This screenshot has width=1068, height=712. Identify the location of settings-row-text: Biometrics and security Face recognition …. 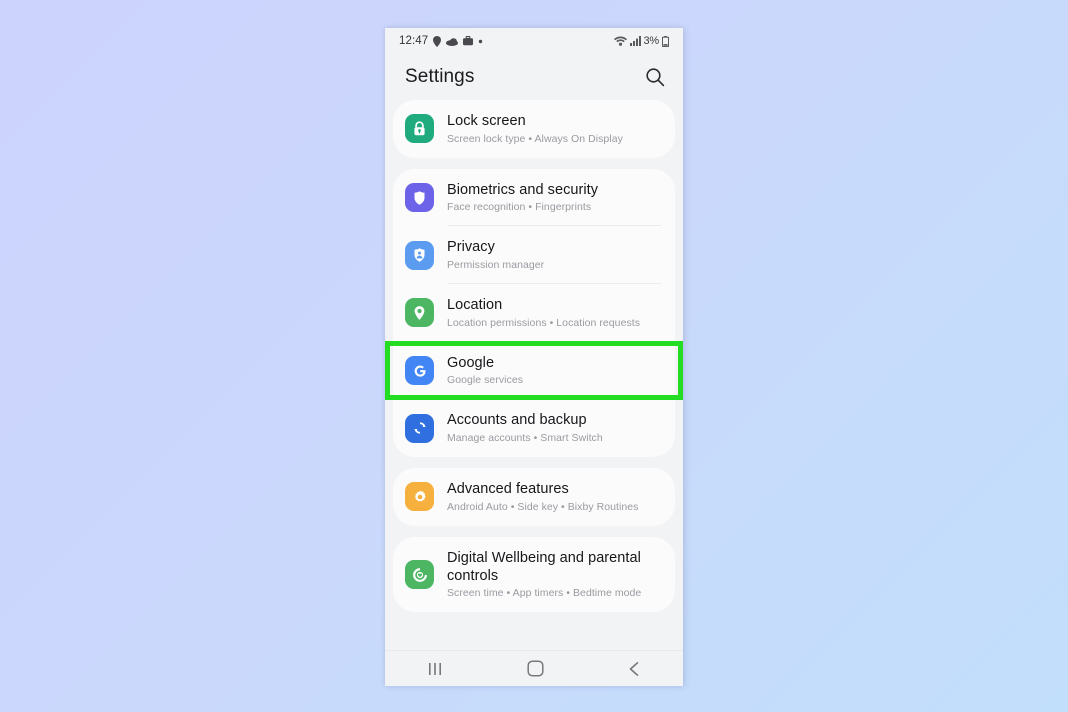
(522, 198).